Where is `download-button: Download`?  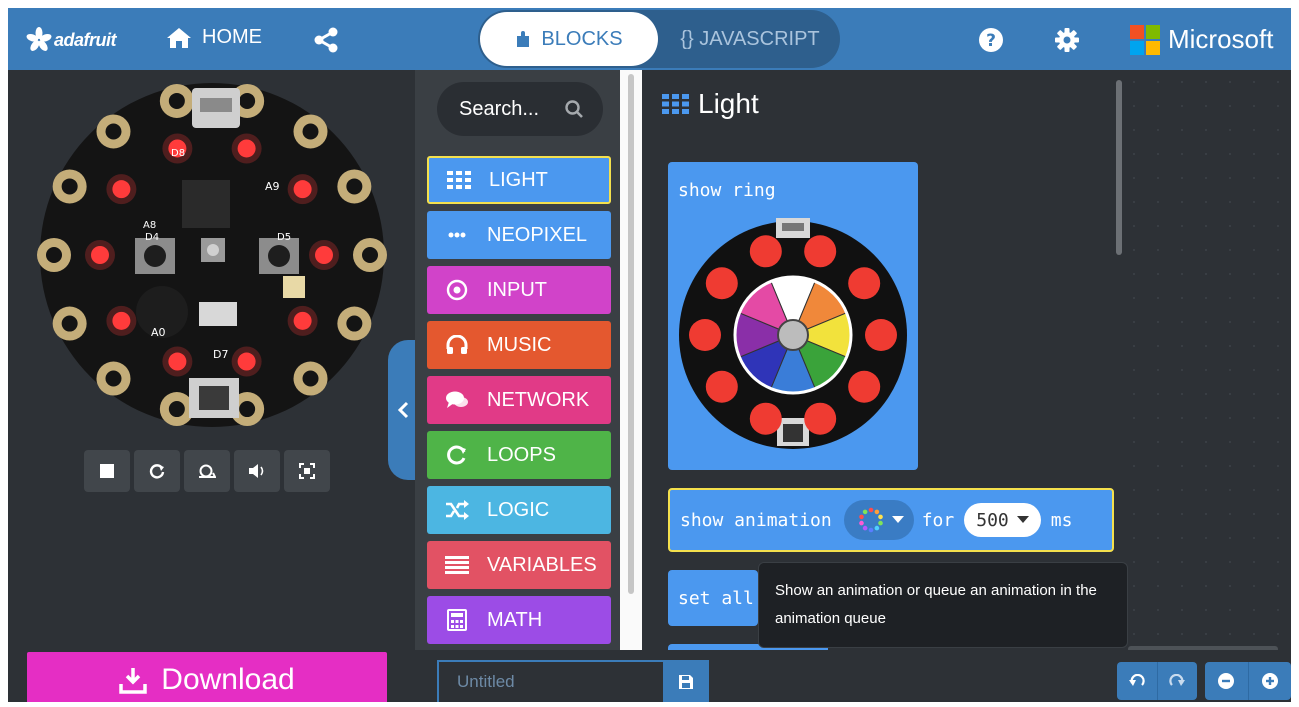
download-button: Download is located at coordinates (207, 677).